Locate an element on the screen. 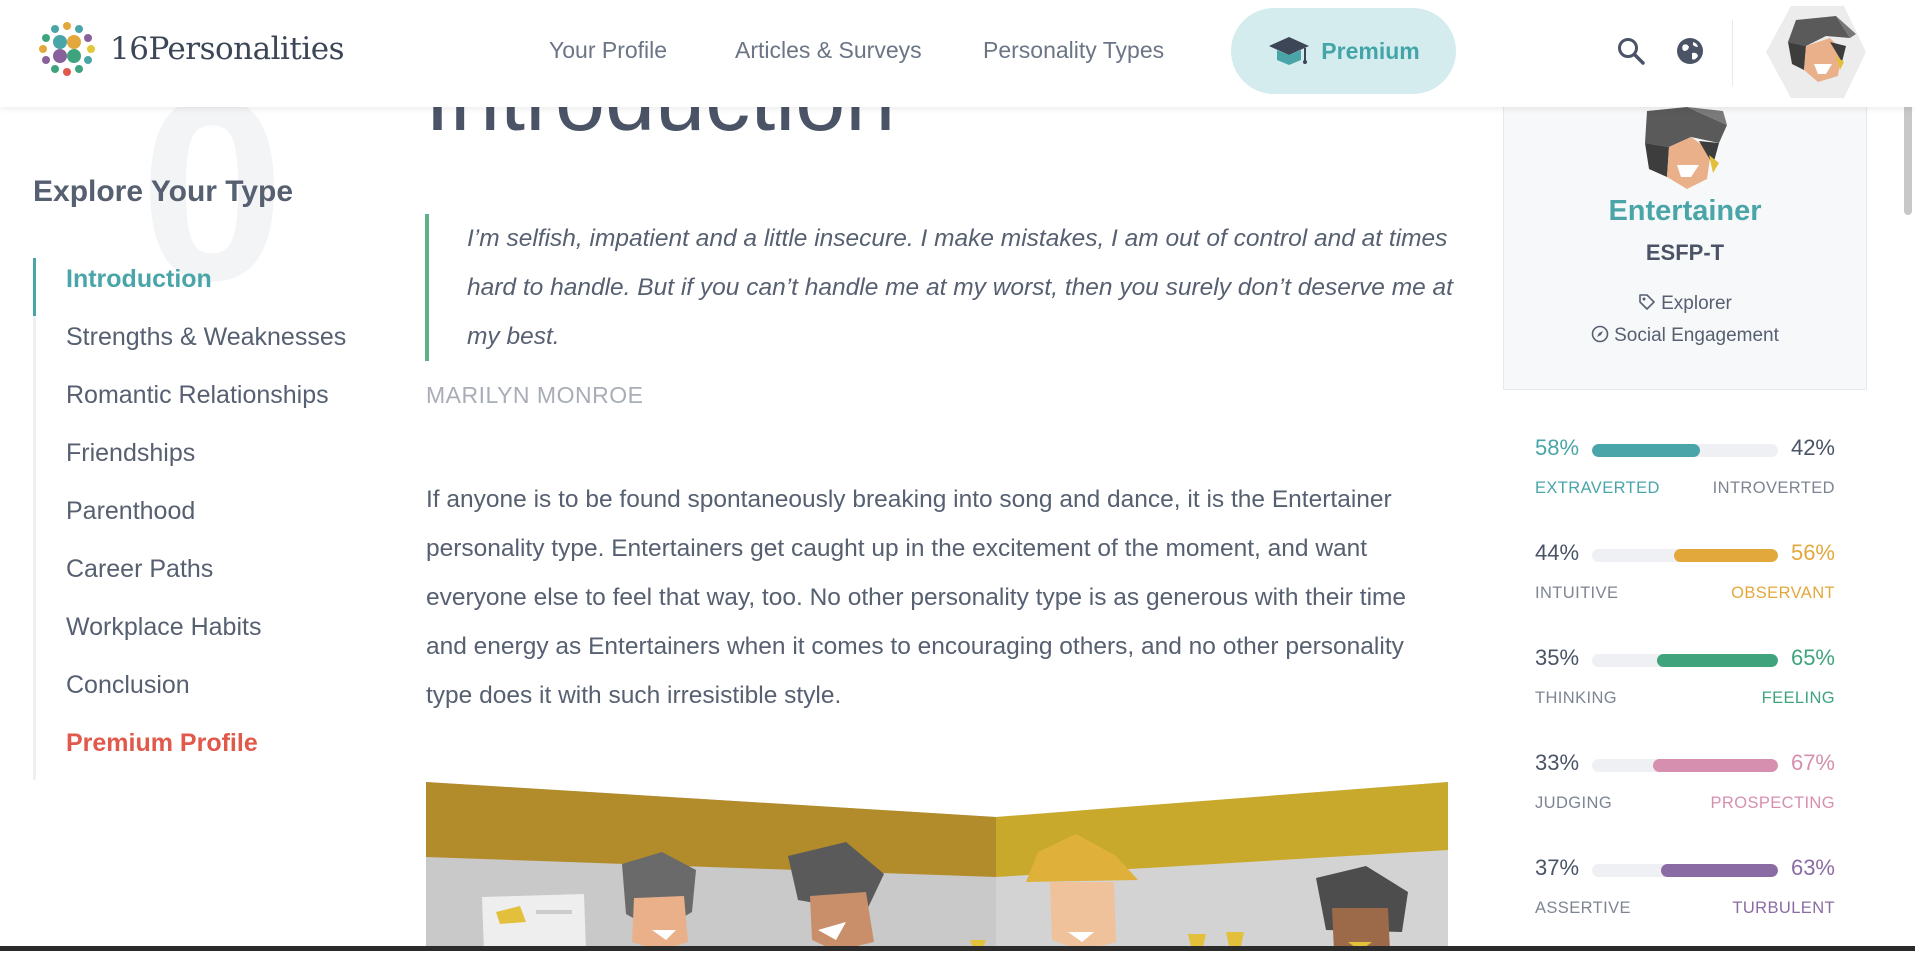  avatar is located at coordinates (1816, 52).